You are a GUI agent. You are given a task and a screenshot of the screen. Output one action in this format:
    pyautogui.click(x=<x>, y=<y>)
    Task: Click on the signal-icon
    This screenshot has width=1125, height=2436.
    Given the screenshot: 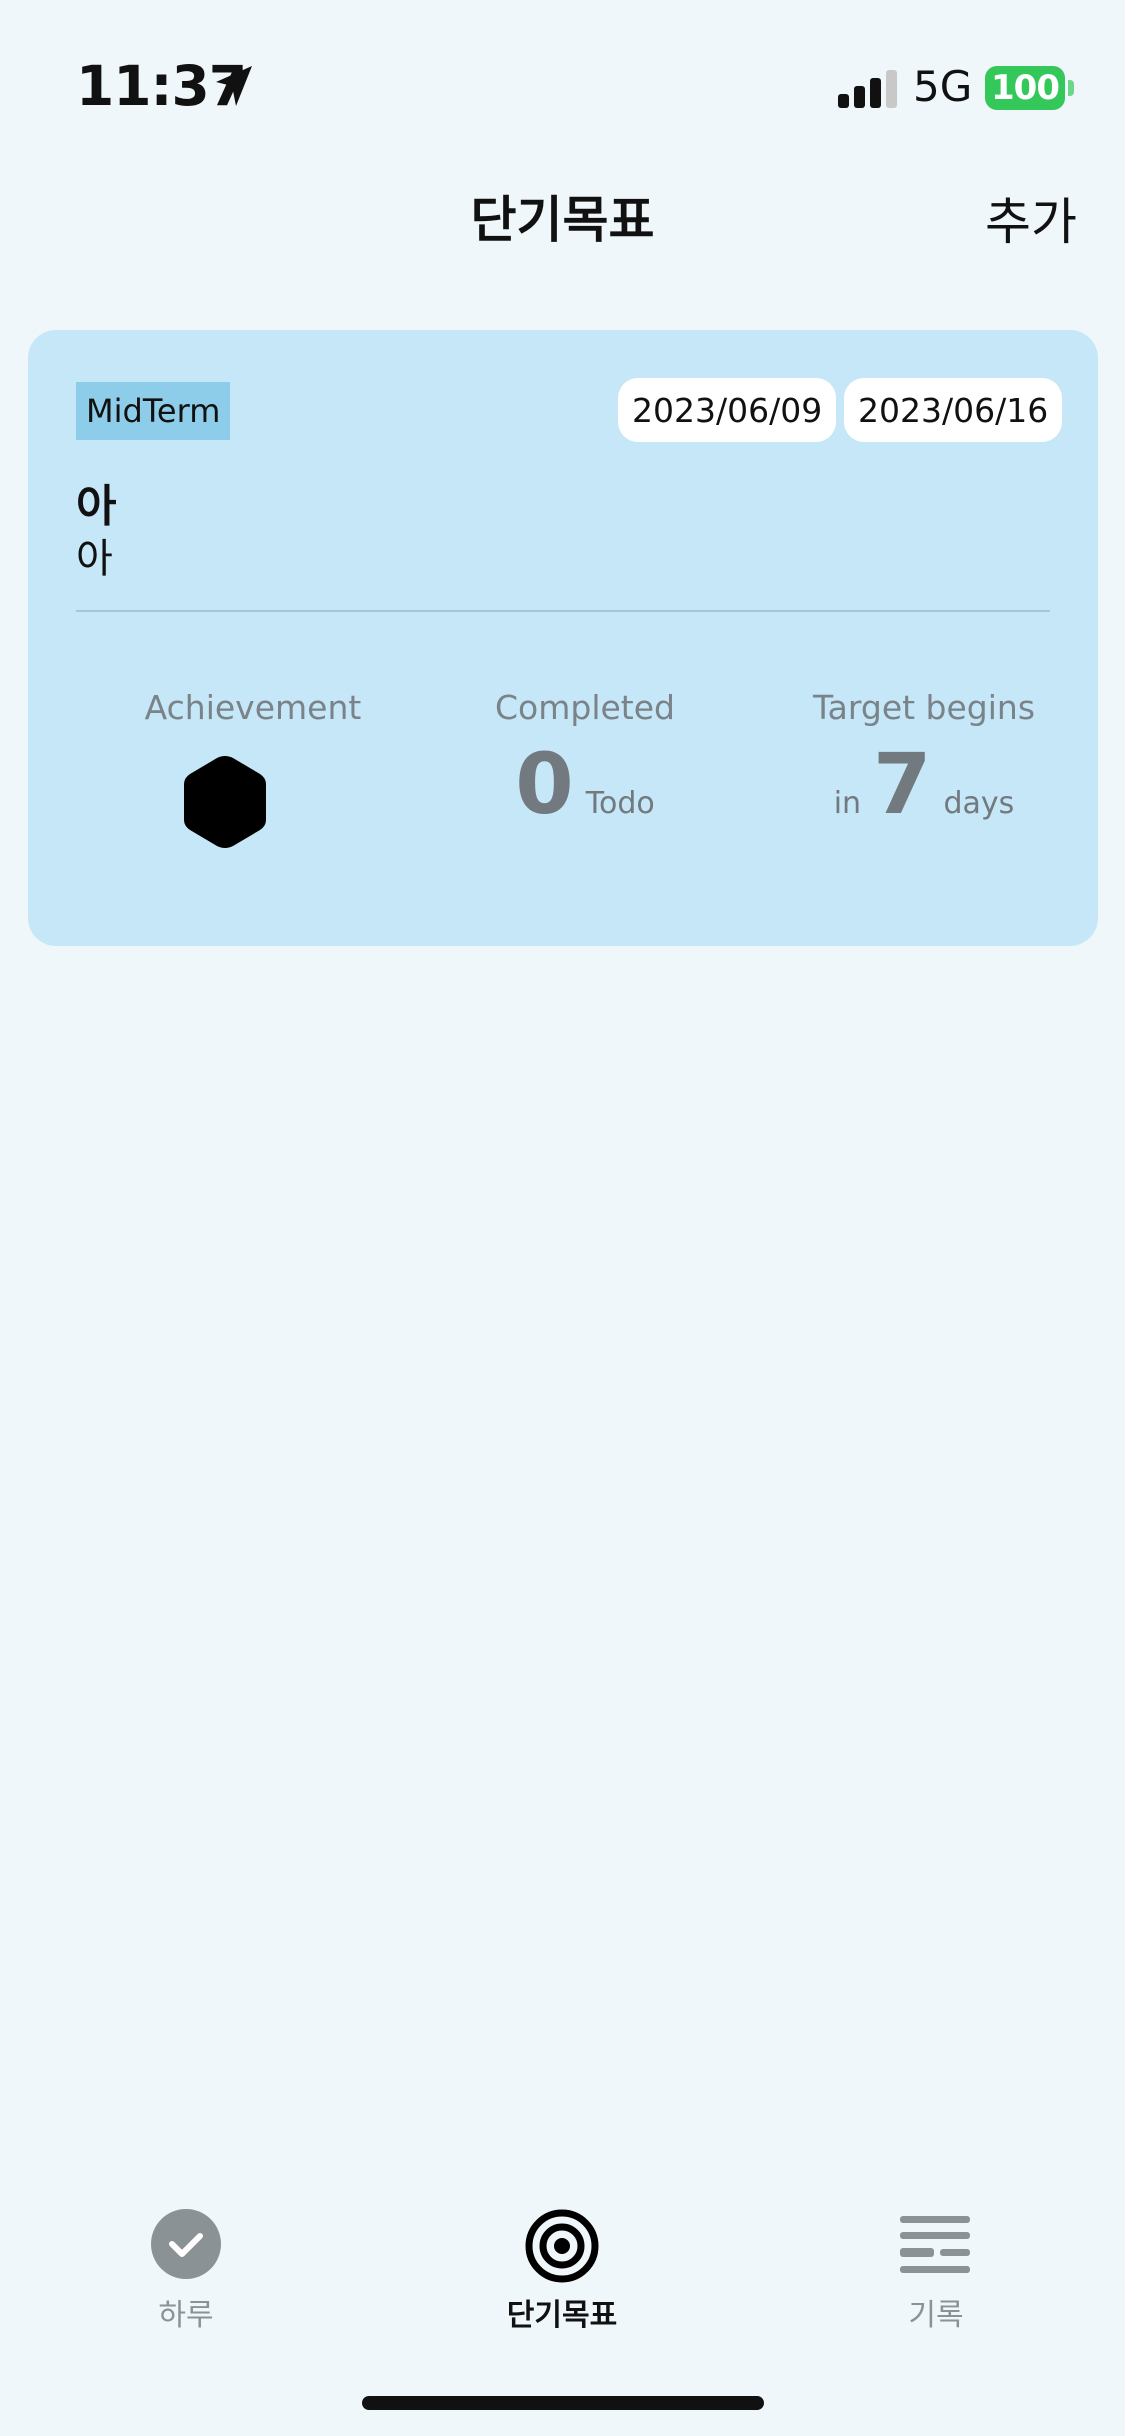 What is the action you would take?
    pyautogui.click(x=867, y=89)
    